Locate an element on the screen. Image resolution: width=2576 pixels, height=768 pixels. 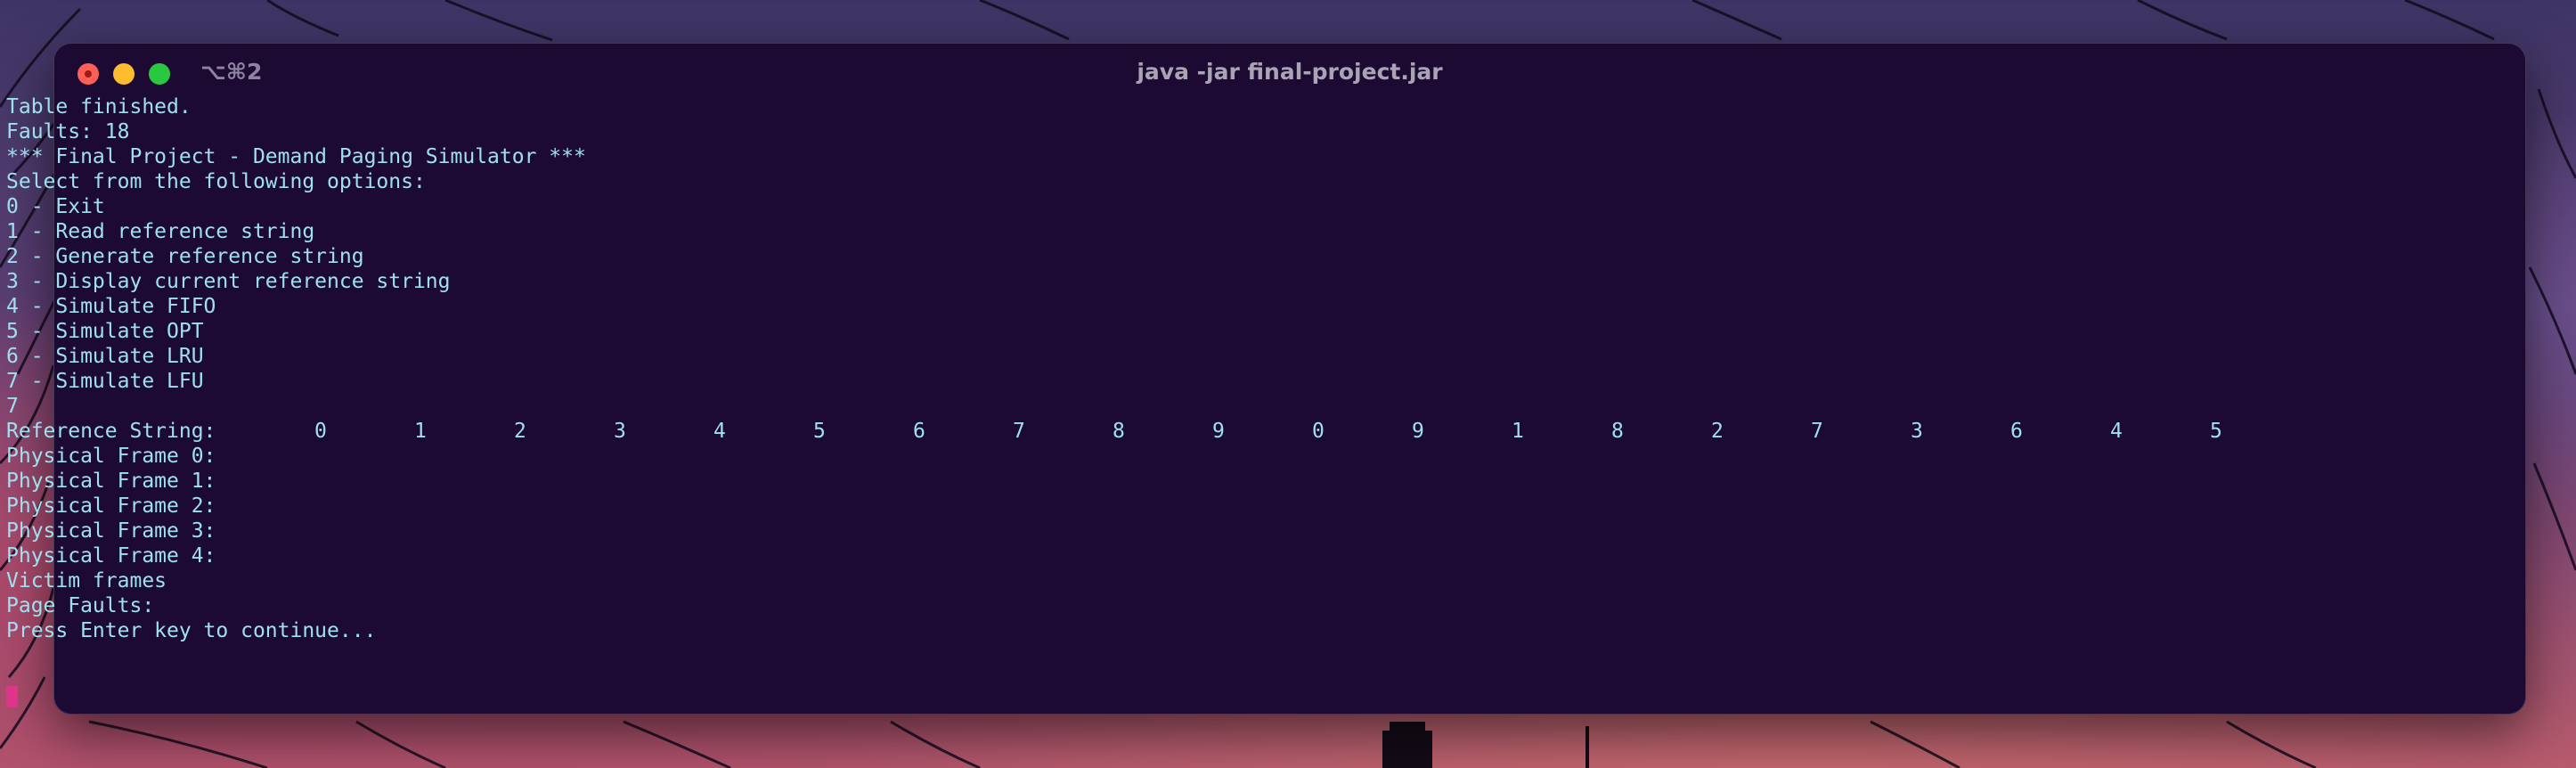
terminal-line: Victim frames is located at coordinates (87, 580).